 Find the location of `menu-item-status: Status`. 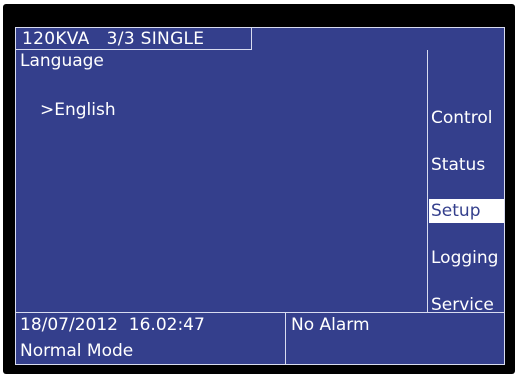

menu-item-status: Status is located at coordinates (466, 165).